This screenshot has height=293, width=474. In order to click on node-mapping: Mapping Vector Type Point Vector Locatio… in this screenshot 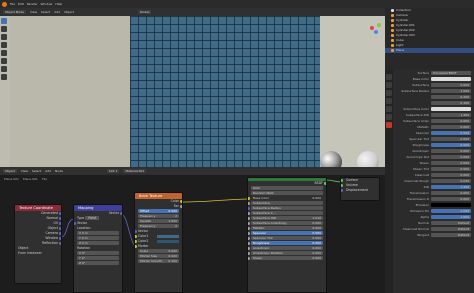, I will do `click(98, 248)`.